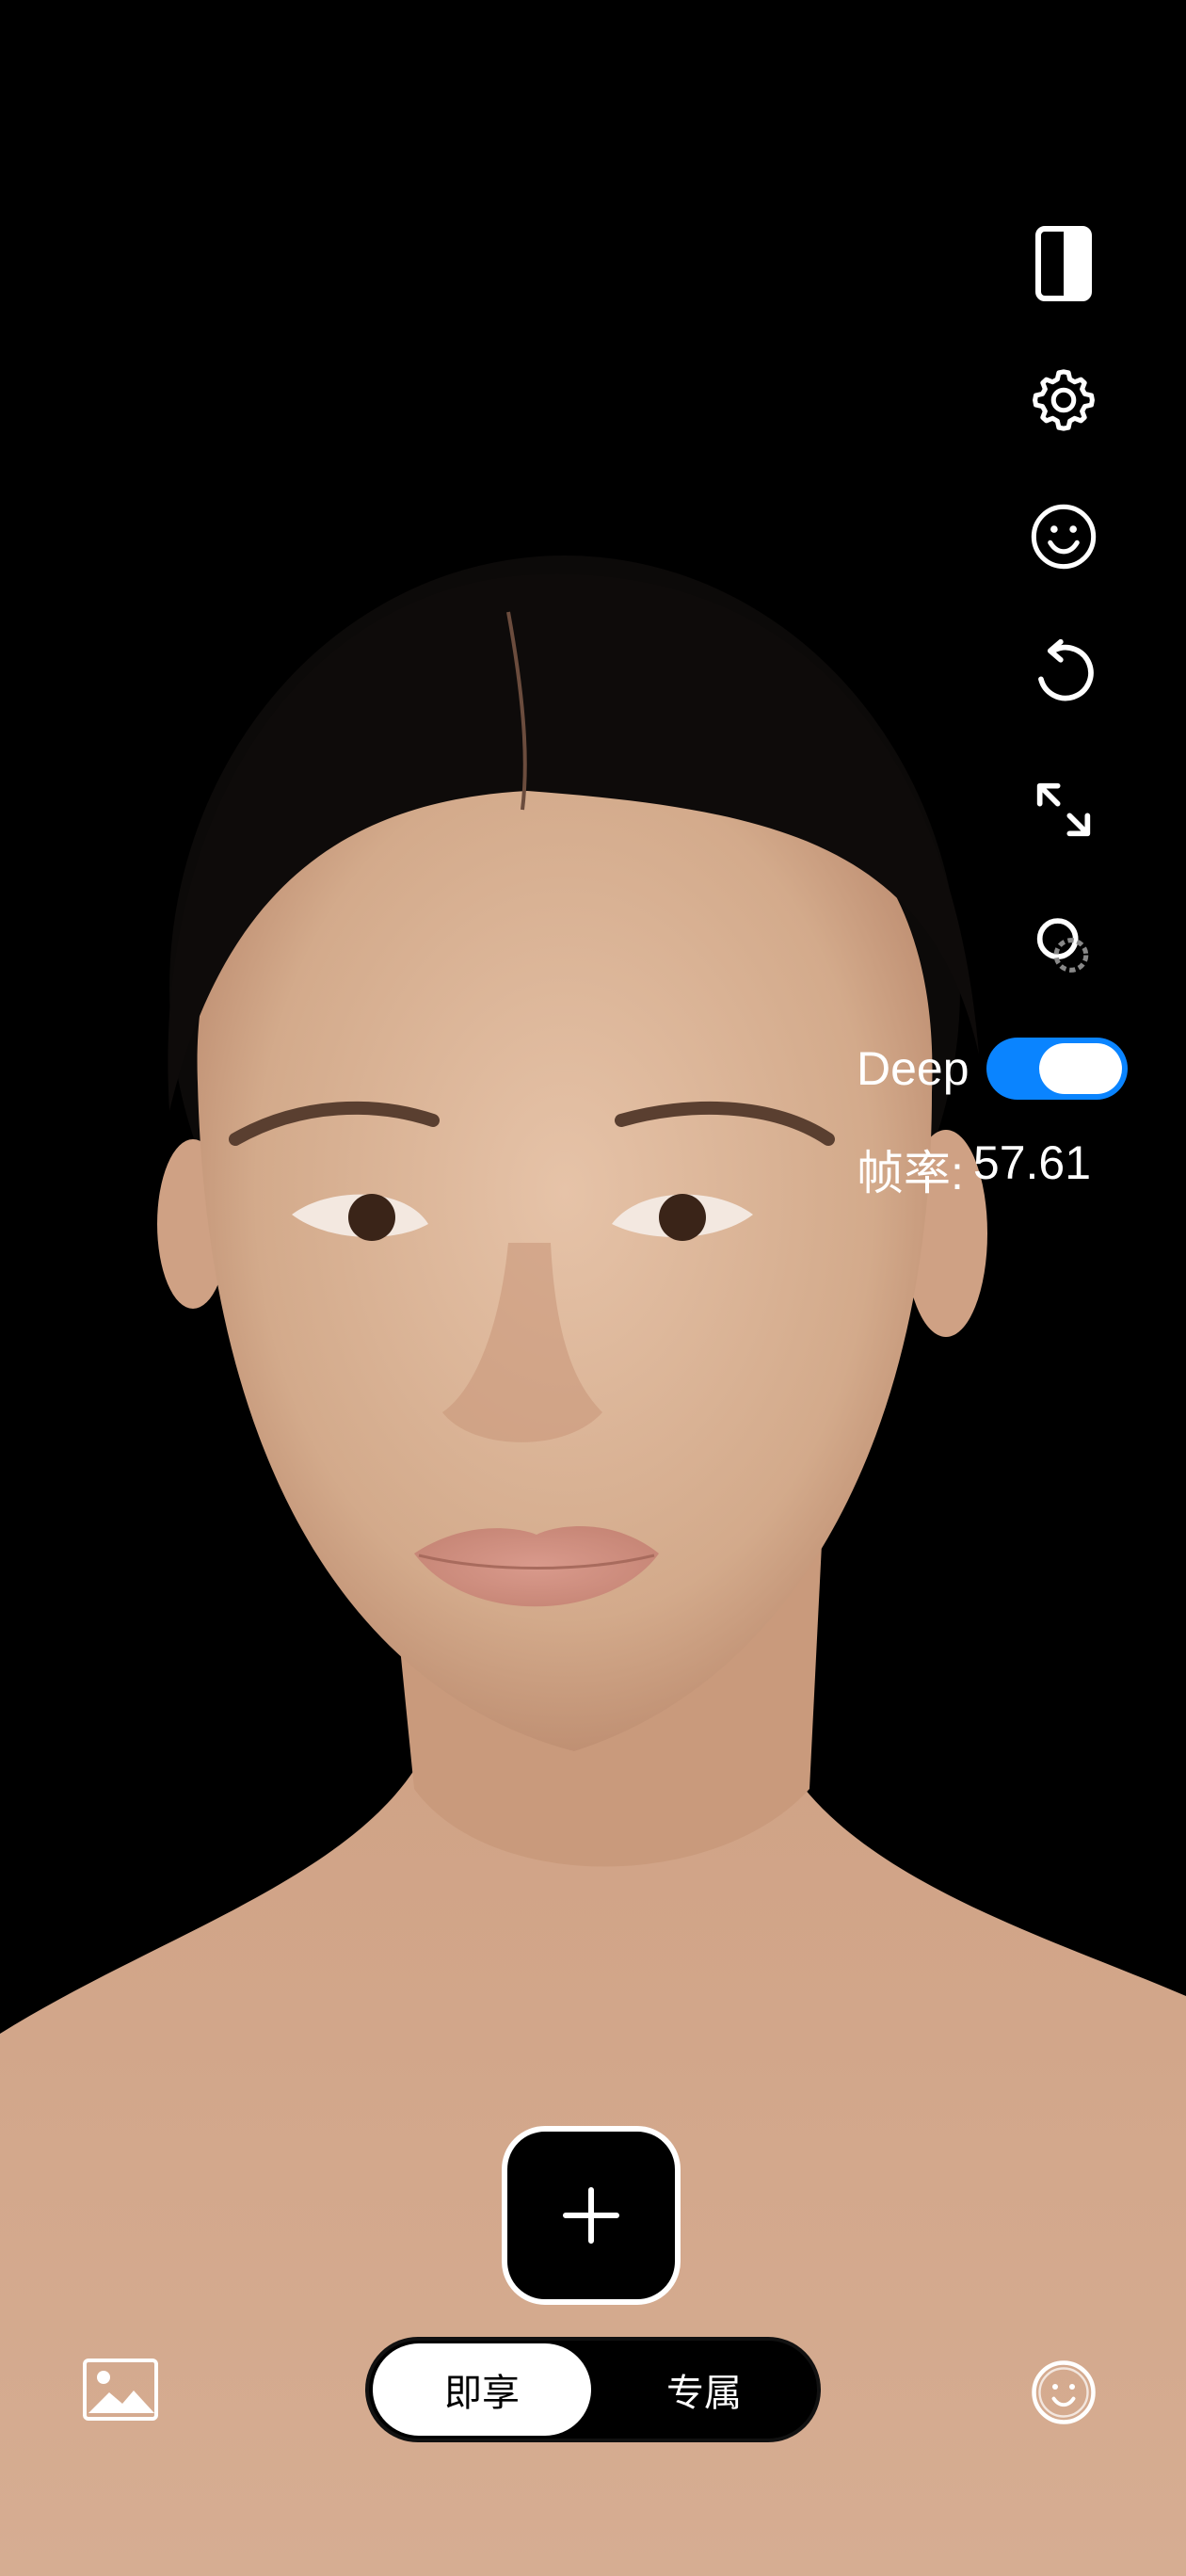 The height and width of the screenshot is (2576, 1186). I want to click on rotate-ccw-icon, so click(1066, 669).